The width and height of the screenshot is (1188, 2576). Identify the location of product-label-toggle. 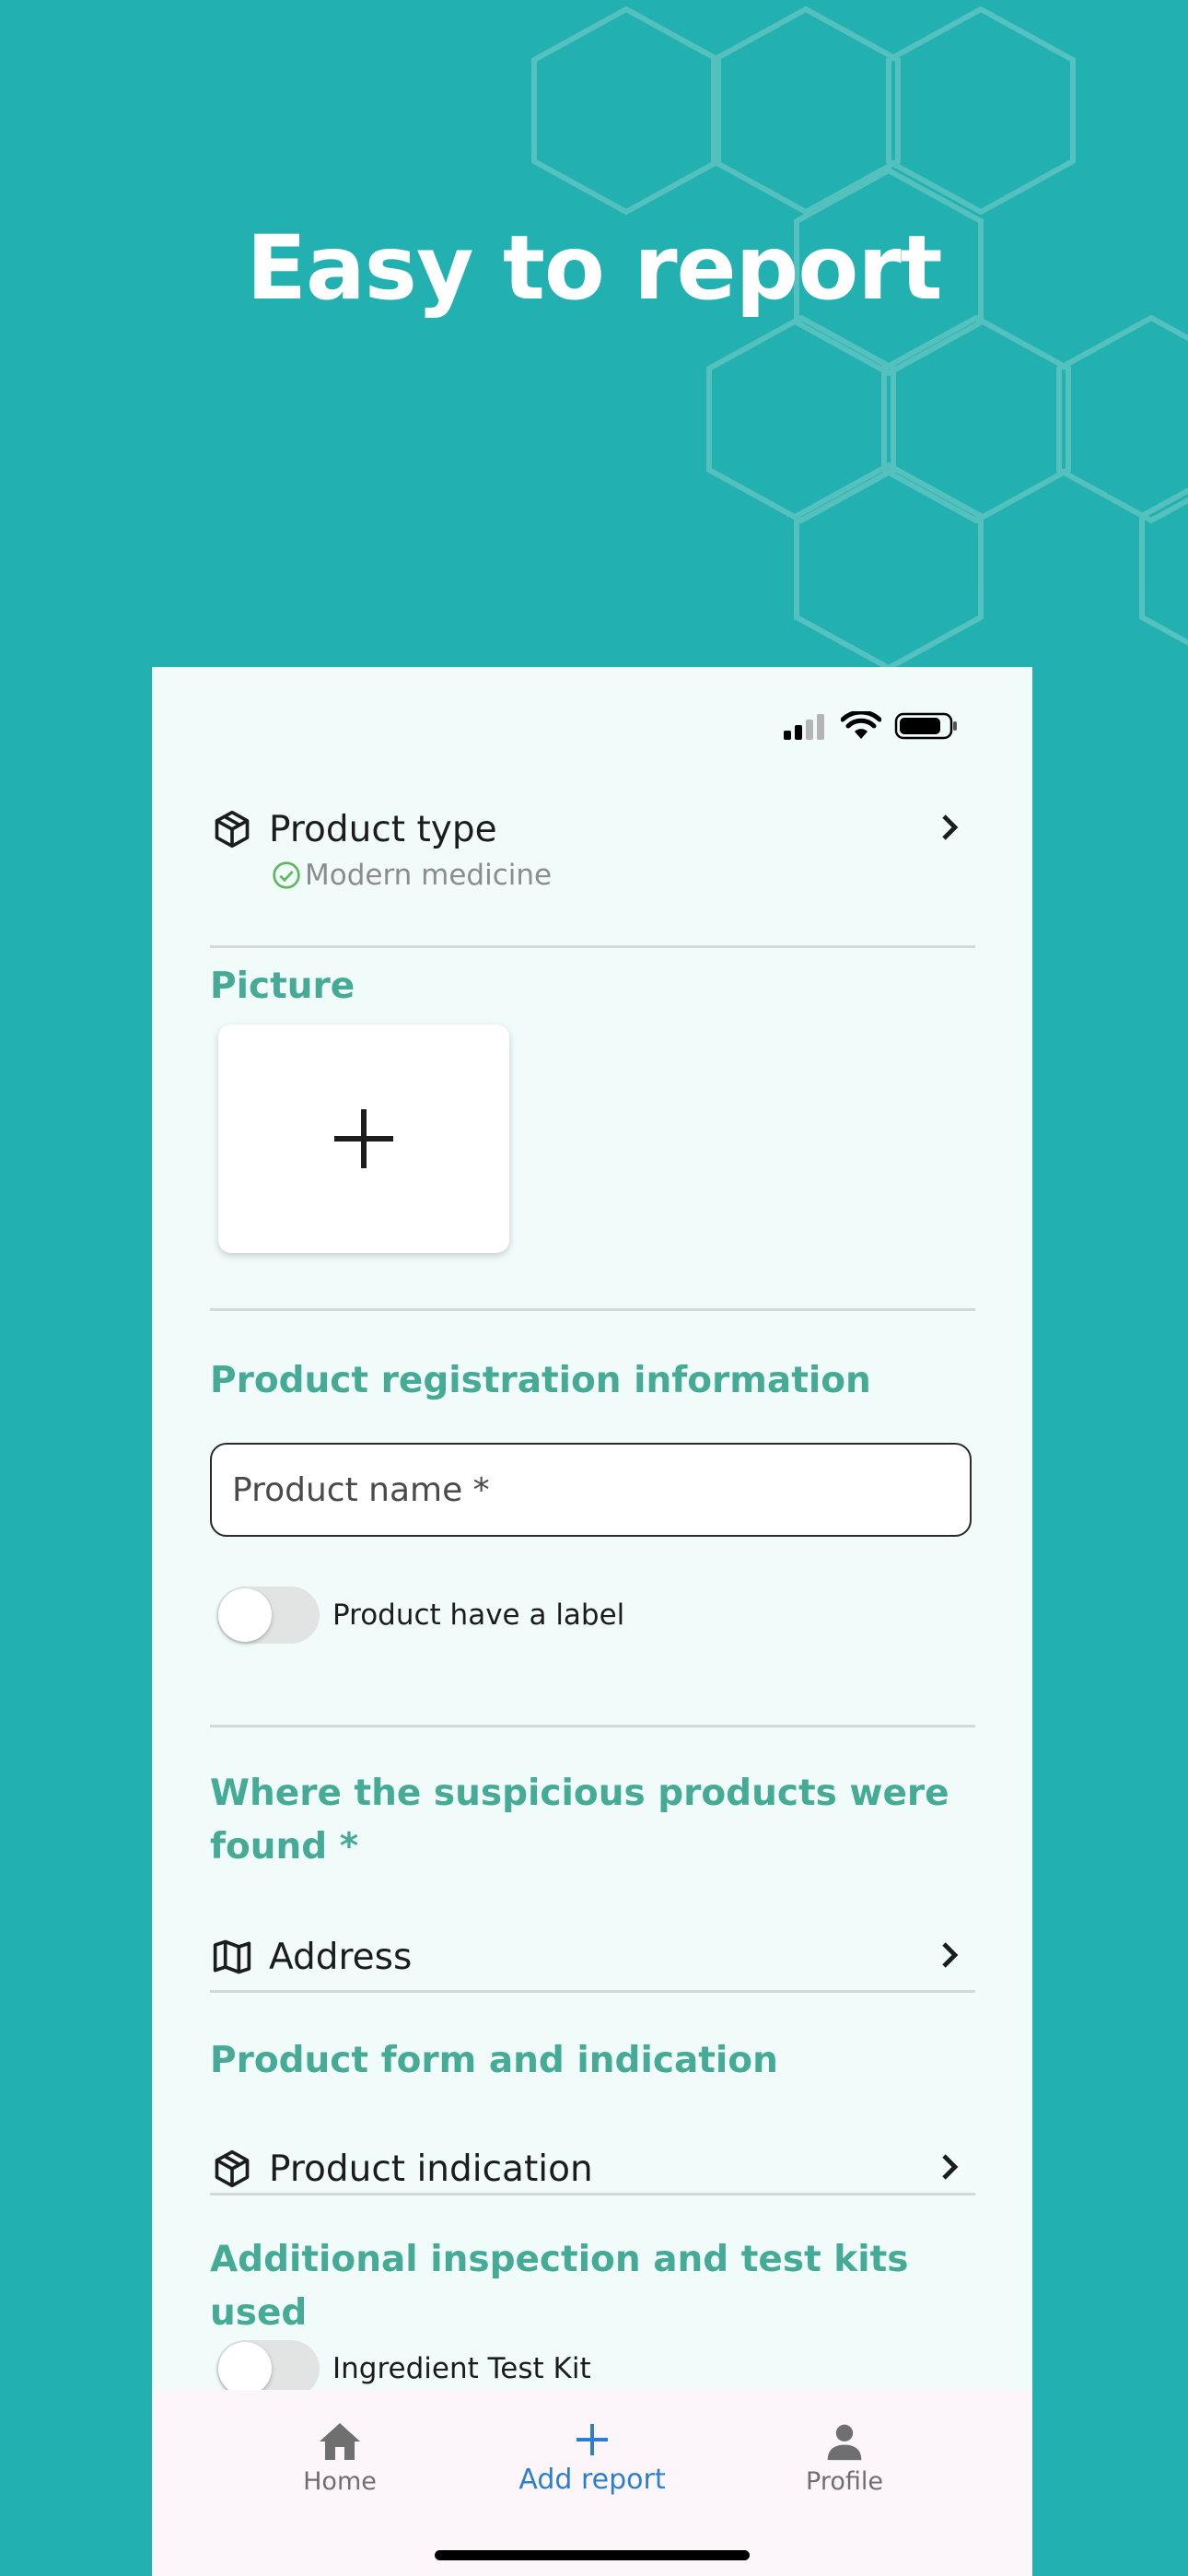
(268, 1615).